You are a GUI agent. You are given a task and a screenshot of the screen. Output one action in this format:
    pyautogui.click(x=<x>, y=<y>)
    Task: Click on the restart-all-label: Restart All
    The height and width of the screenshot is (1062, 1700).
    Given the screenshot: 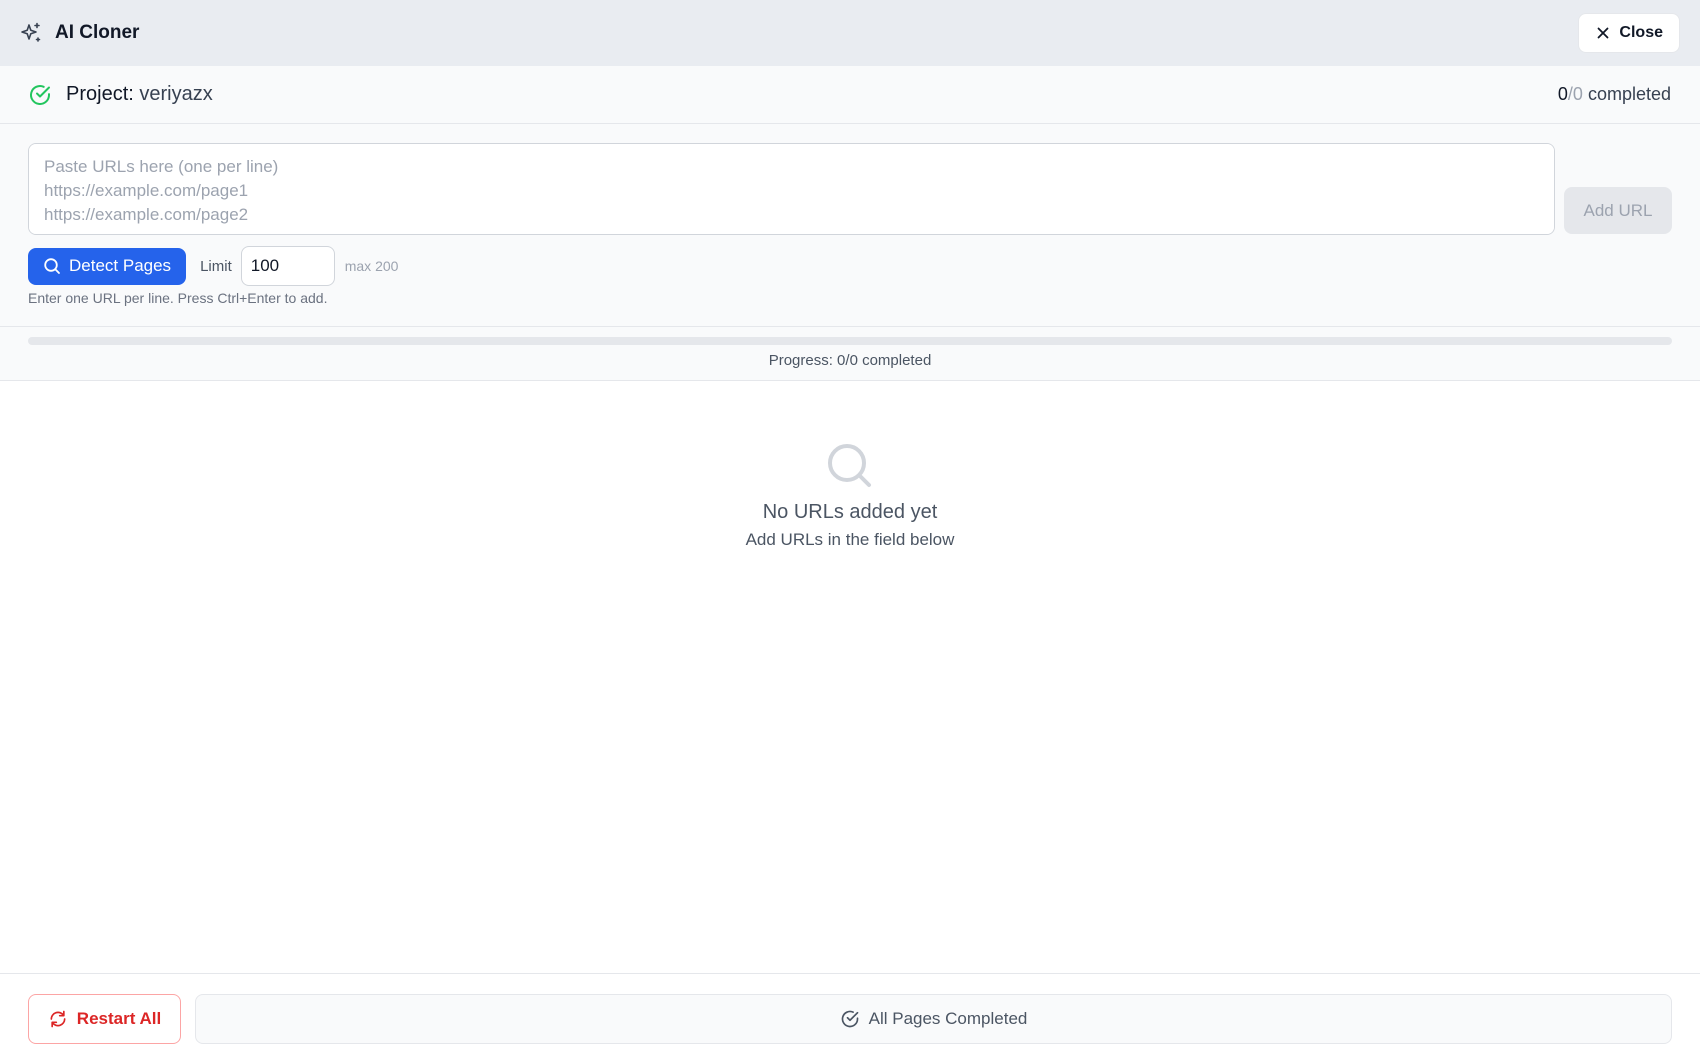 What is the action you would take?
    pyautogui.click(x=119, y=1018)
    